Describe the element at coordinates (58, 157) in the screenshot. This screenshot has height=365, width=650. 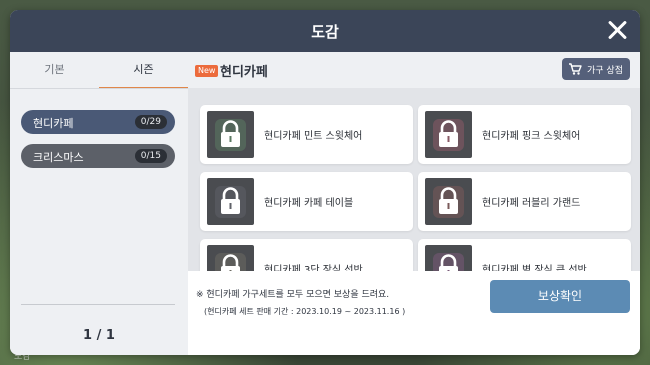
I see `category-label: 크리스마스` at that location.